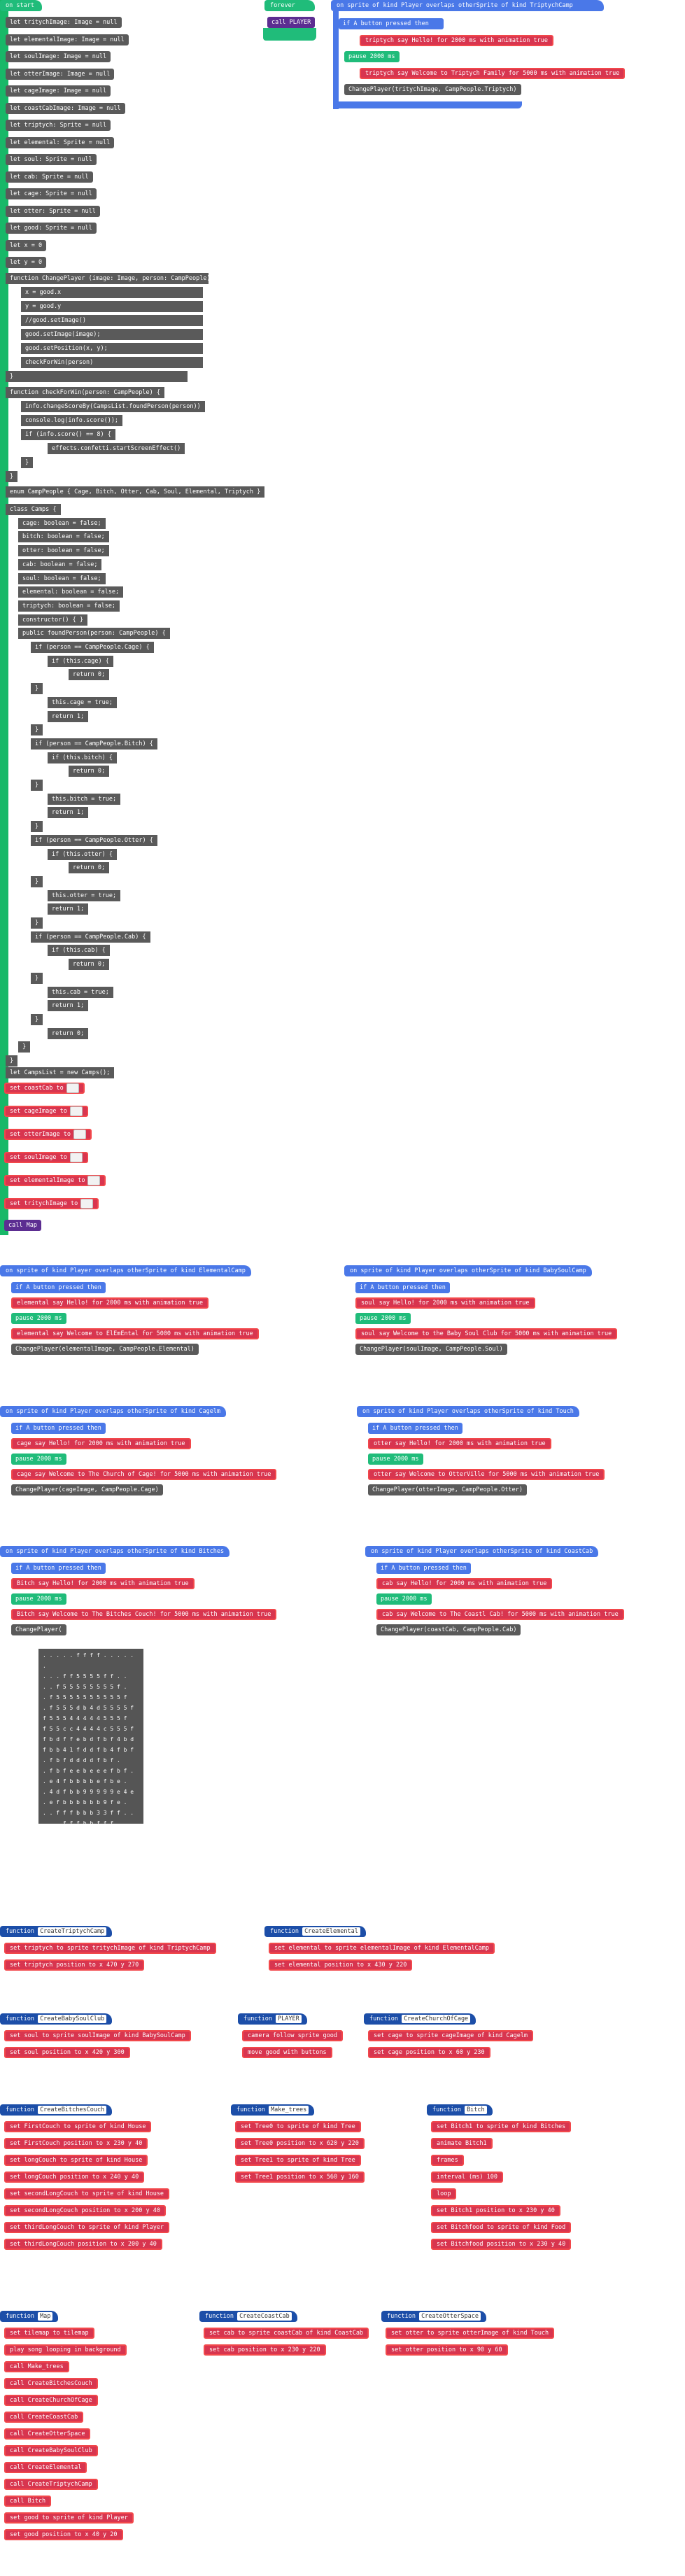 The image size is (685, 2576). I want to click on function-map-line-2: call Make_trees, so click(36, 2366).